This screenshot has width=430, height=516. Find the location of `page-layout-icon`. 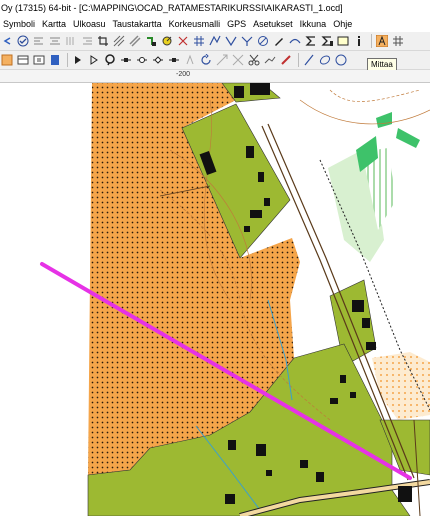

page-layout-icon is located at coordinates (22, 60).